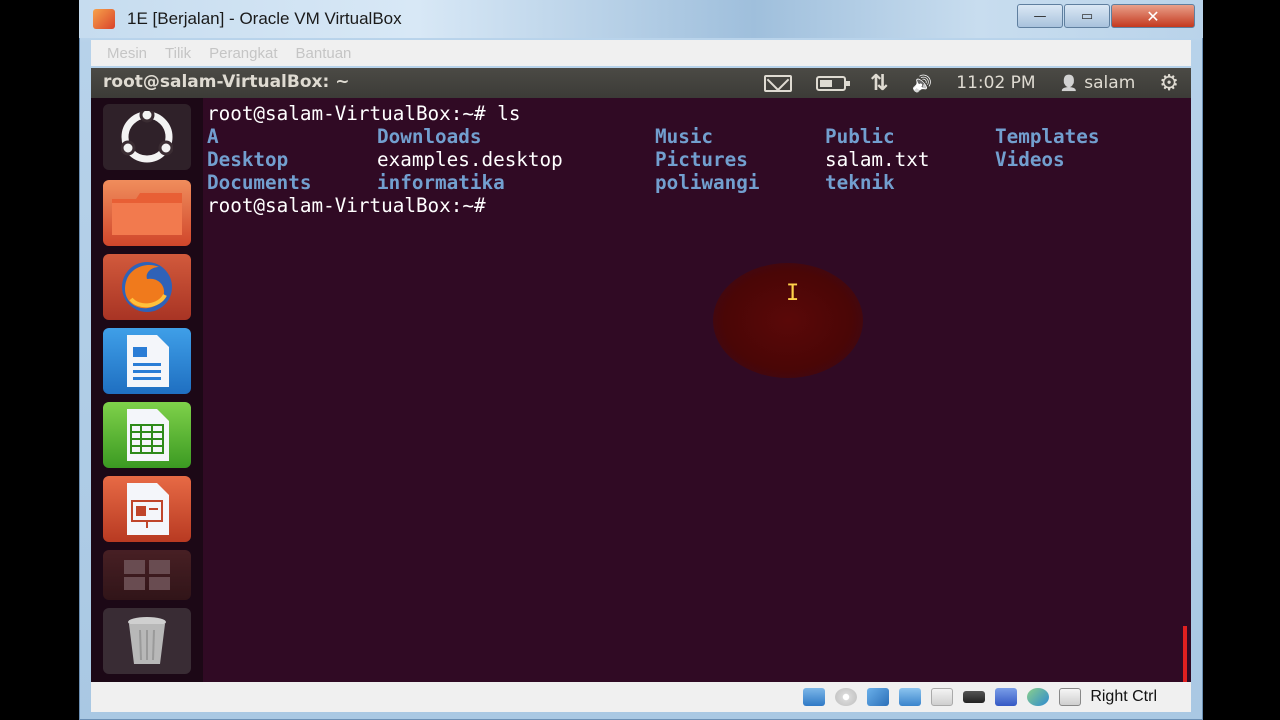 The height and width of the screenshot is (720, 1280). I want to click on menu-mesin: Mesin, so click(127, 53).